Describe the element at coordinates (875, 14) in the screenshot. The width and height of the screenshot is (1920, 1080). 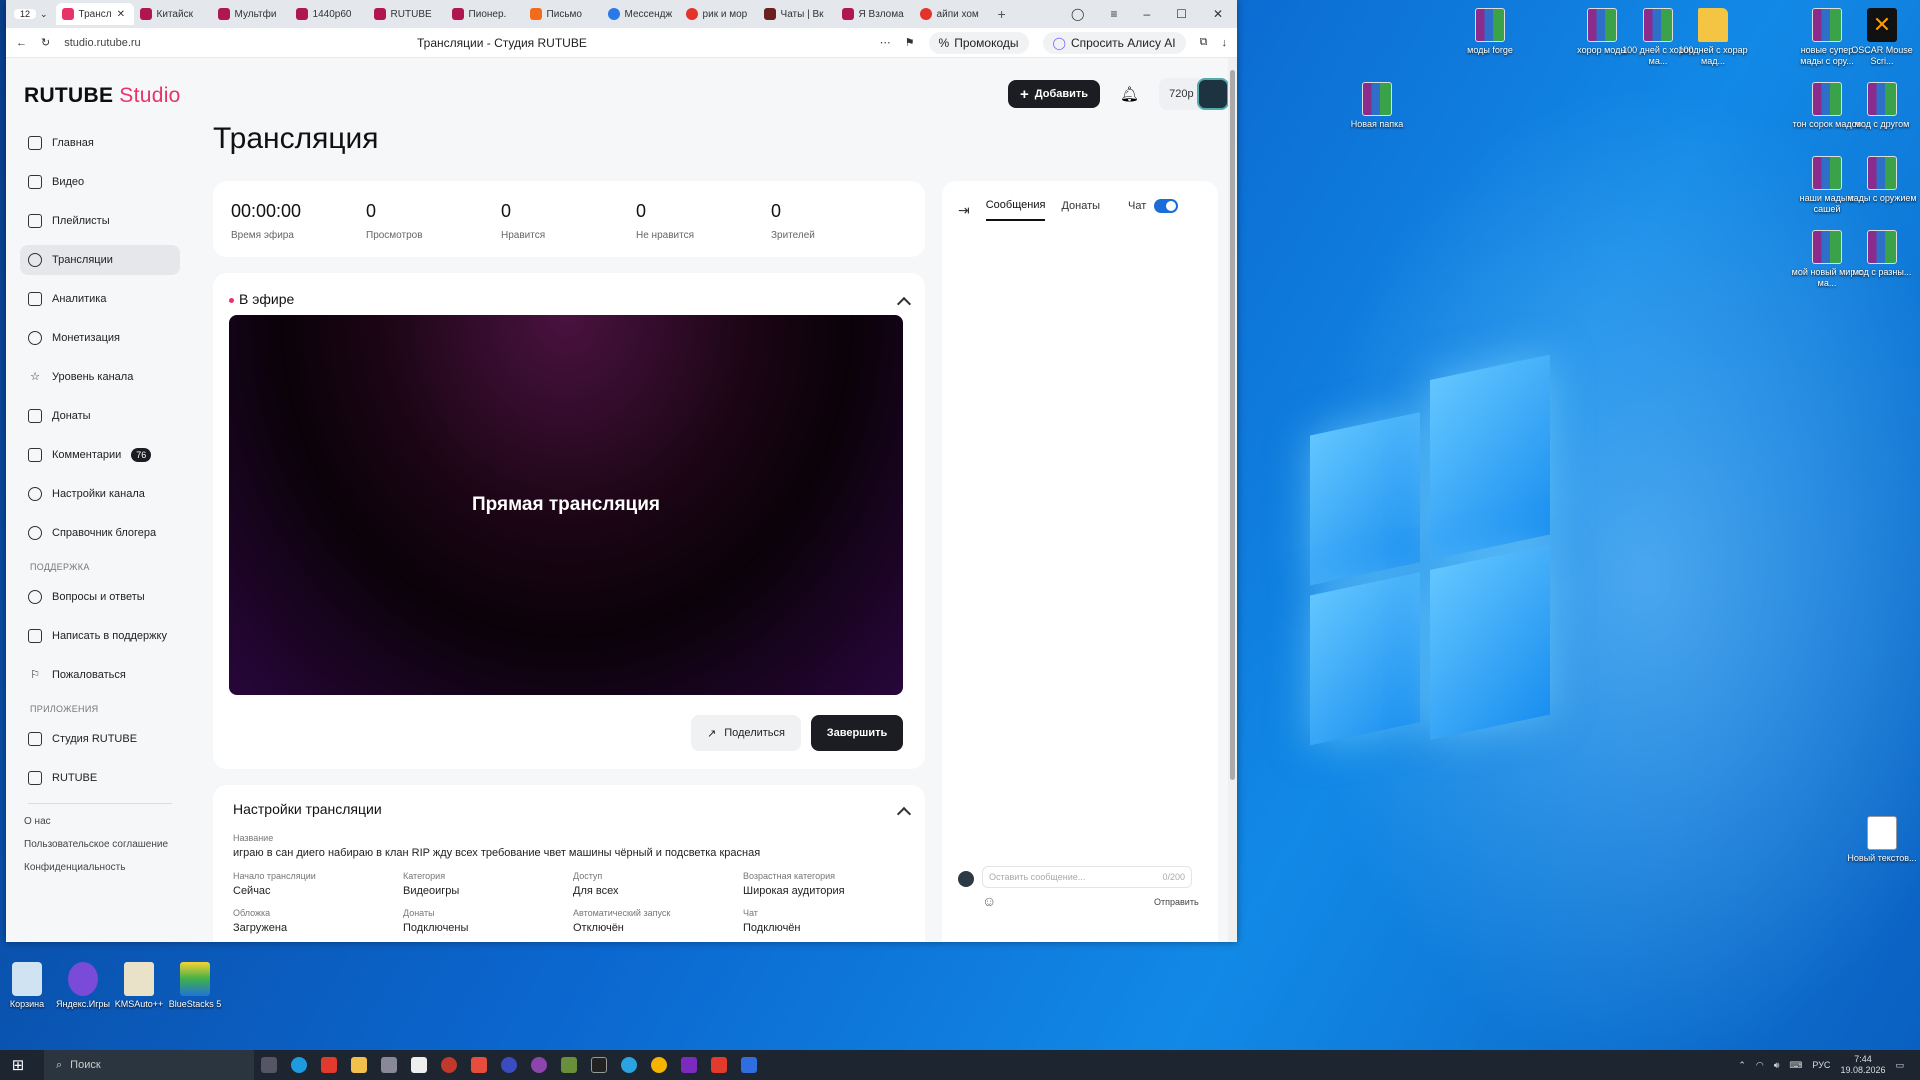
I see `browser-tab: Я Взлома` at that location.